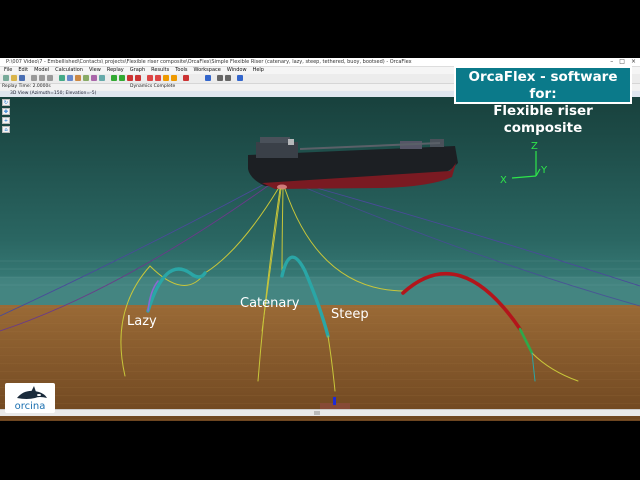 The height and width of the screenshot is (480, 640). What do you see at coordinates (34, 78) in the screenshot?
I see `cut-icon` at bounding box center [34, 78].